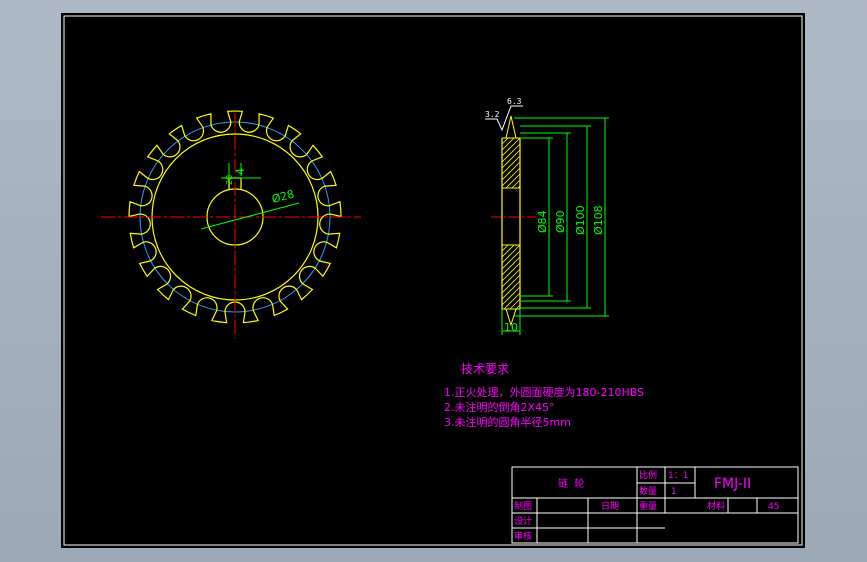  I want to click on sprocket-front-view: 4 28 Ø28, so click(231, 224).